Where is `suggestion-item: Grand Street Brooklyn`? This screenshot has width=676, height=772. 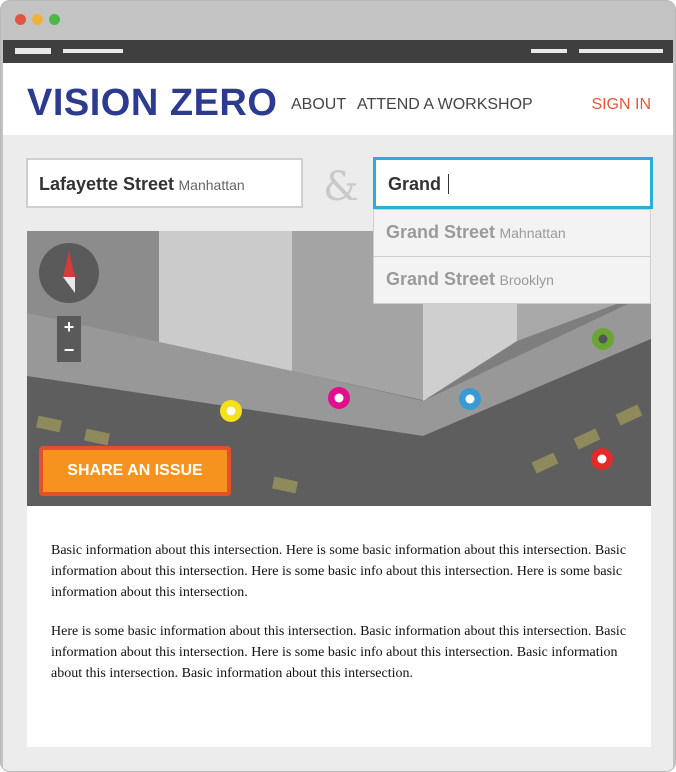
suggestion-item: Grand Street Brooklyn is located at coordinates (512, 280).